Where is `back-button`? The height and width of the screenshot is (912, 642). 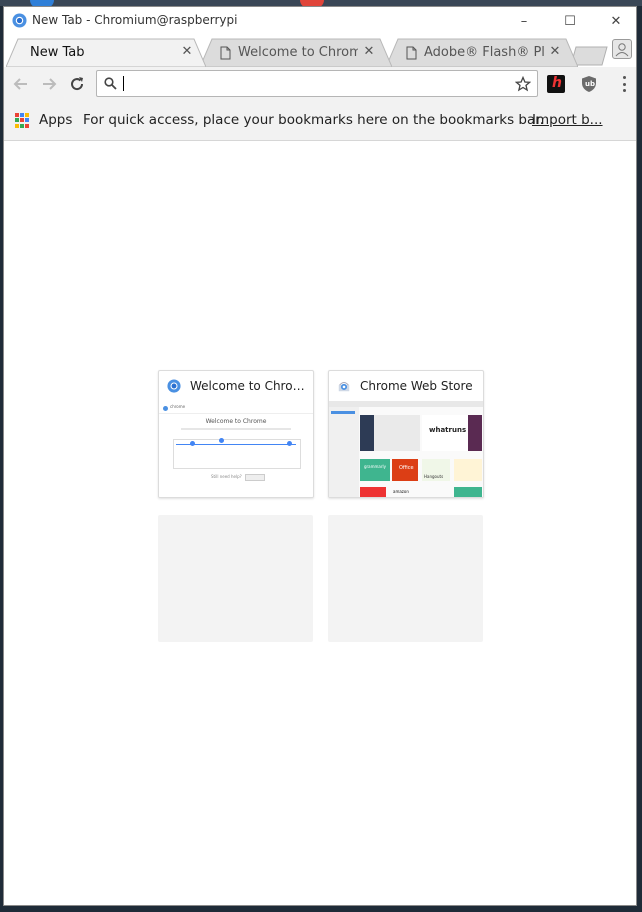
back-button is located at coordinates (21, 84).